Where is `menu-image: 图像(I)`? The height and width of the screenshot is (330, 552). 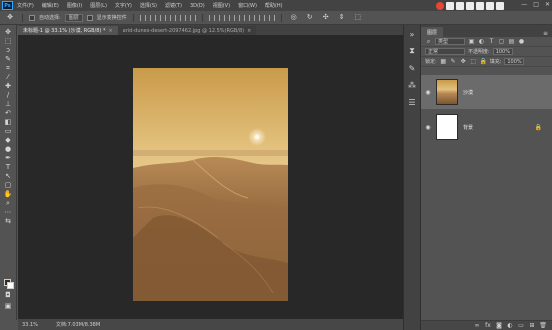
menu-image: 图像(I) is located at coordinates (74, 5).